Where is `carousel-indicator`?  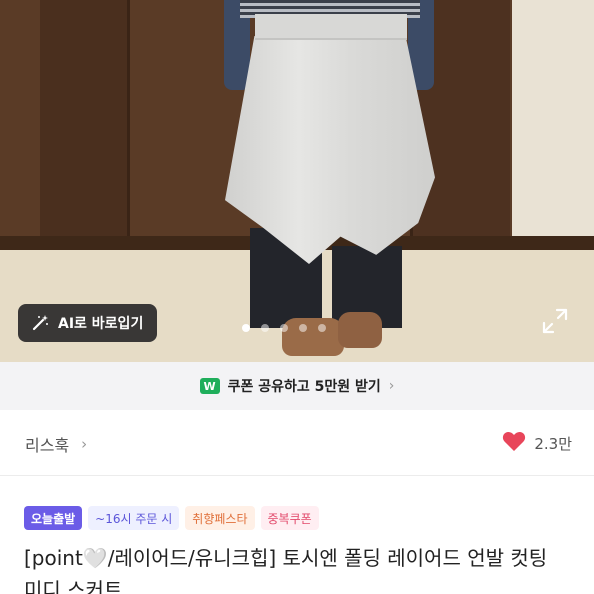 carousel-indicator is located at coordinates (284, 328).